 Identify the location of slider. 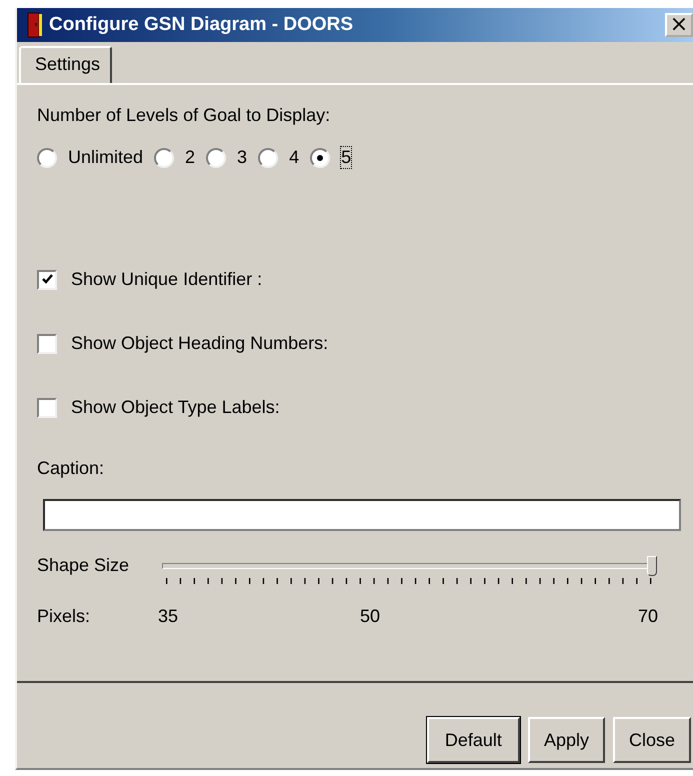
(408, 569).